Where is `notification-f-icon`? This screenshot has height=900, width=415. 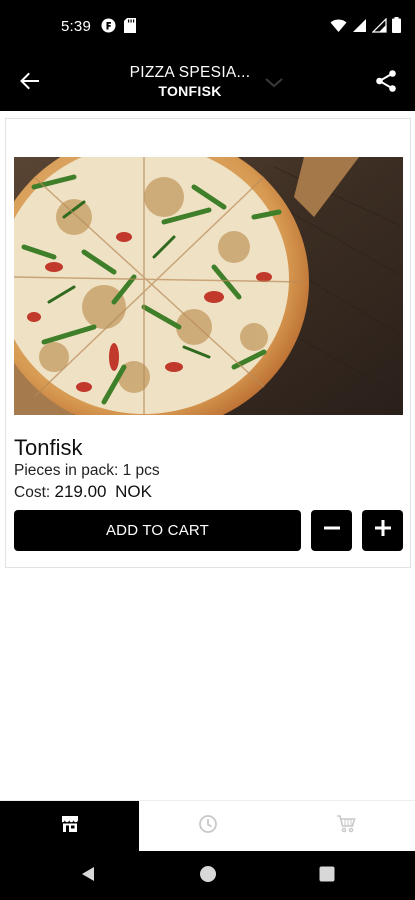
notification-f-icon is located at coordinates (108, 25).